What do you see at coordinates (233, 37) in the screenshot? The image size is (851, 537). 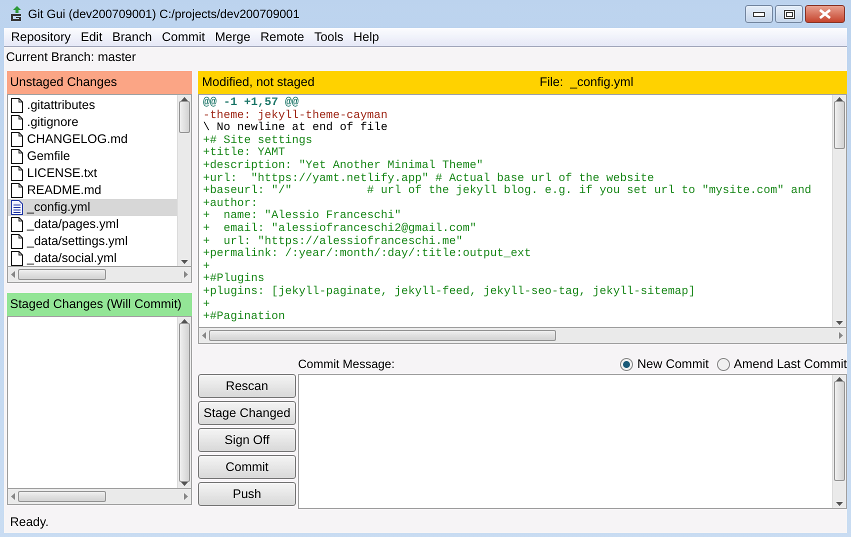 I see `menu-item: Merge` at bounding box center [233, 37].